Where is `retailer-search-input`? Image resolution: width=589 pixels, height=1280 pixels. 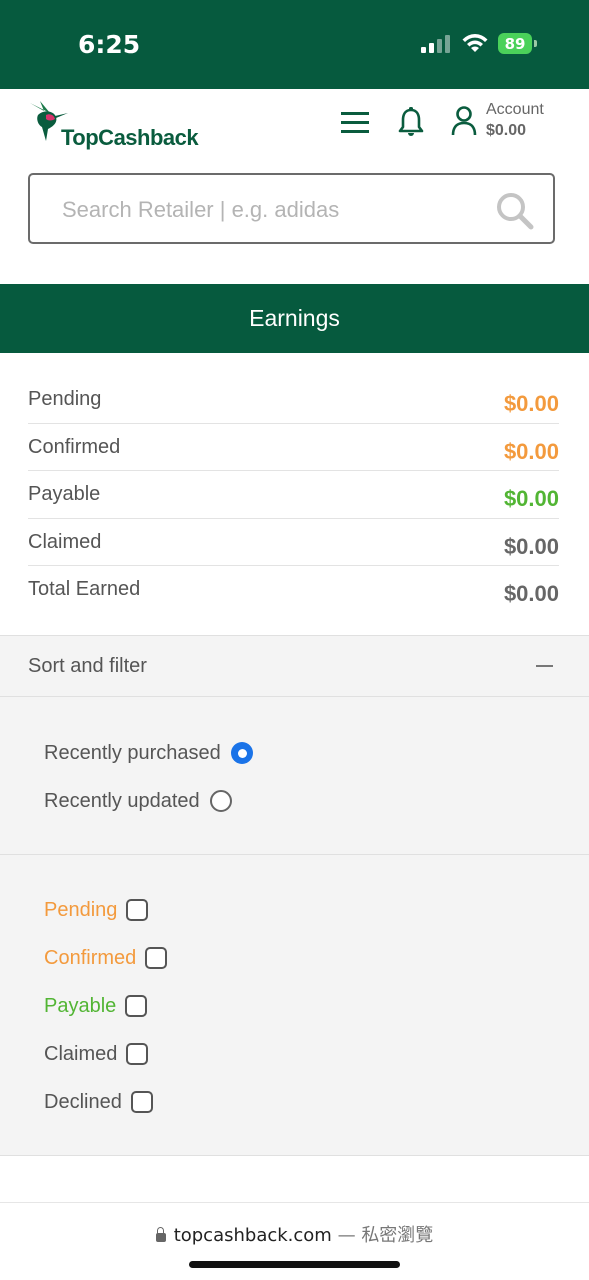 retailer-search-input is located at coordinates (272, 210).